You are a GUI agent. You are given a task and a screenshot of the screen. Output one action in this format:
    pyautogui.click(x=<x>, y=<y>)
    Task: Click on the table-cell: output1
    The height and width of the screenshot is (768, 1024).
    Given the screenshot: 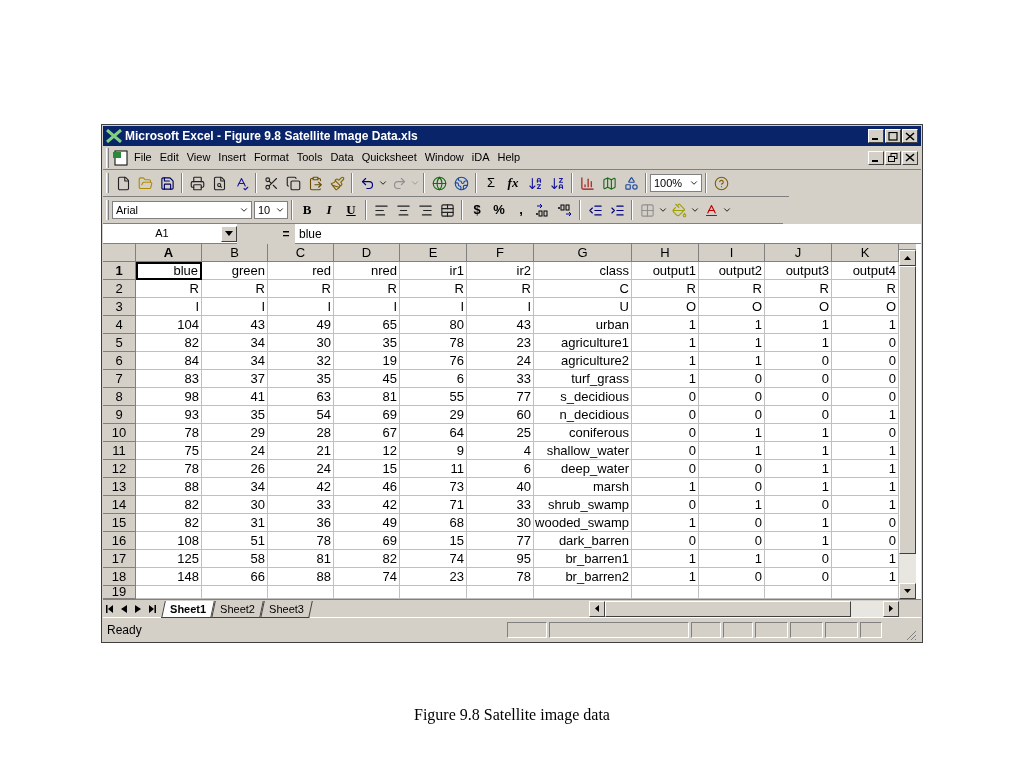 What is the action you would take?
    pyautogui.click(x=665, y=271)
    